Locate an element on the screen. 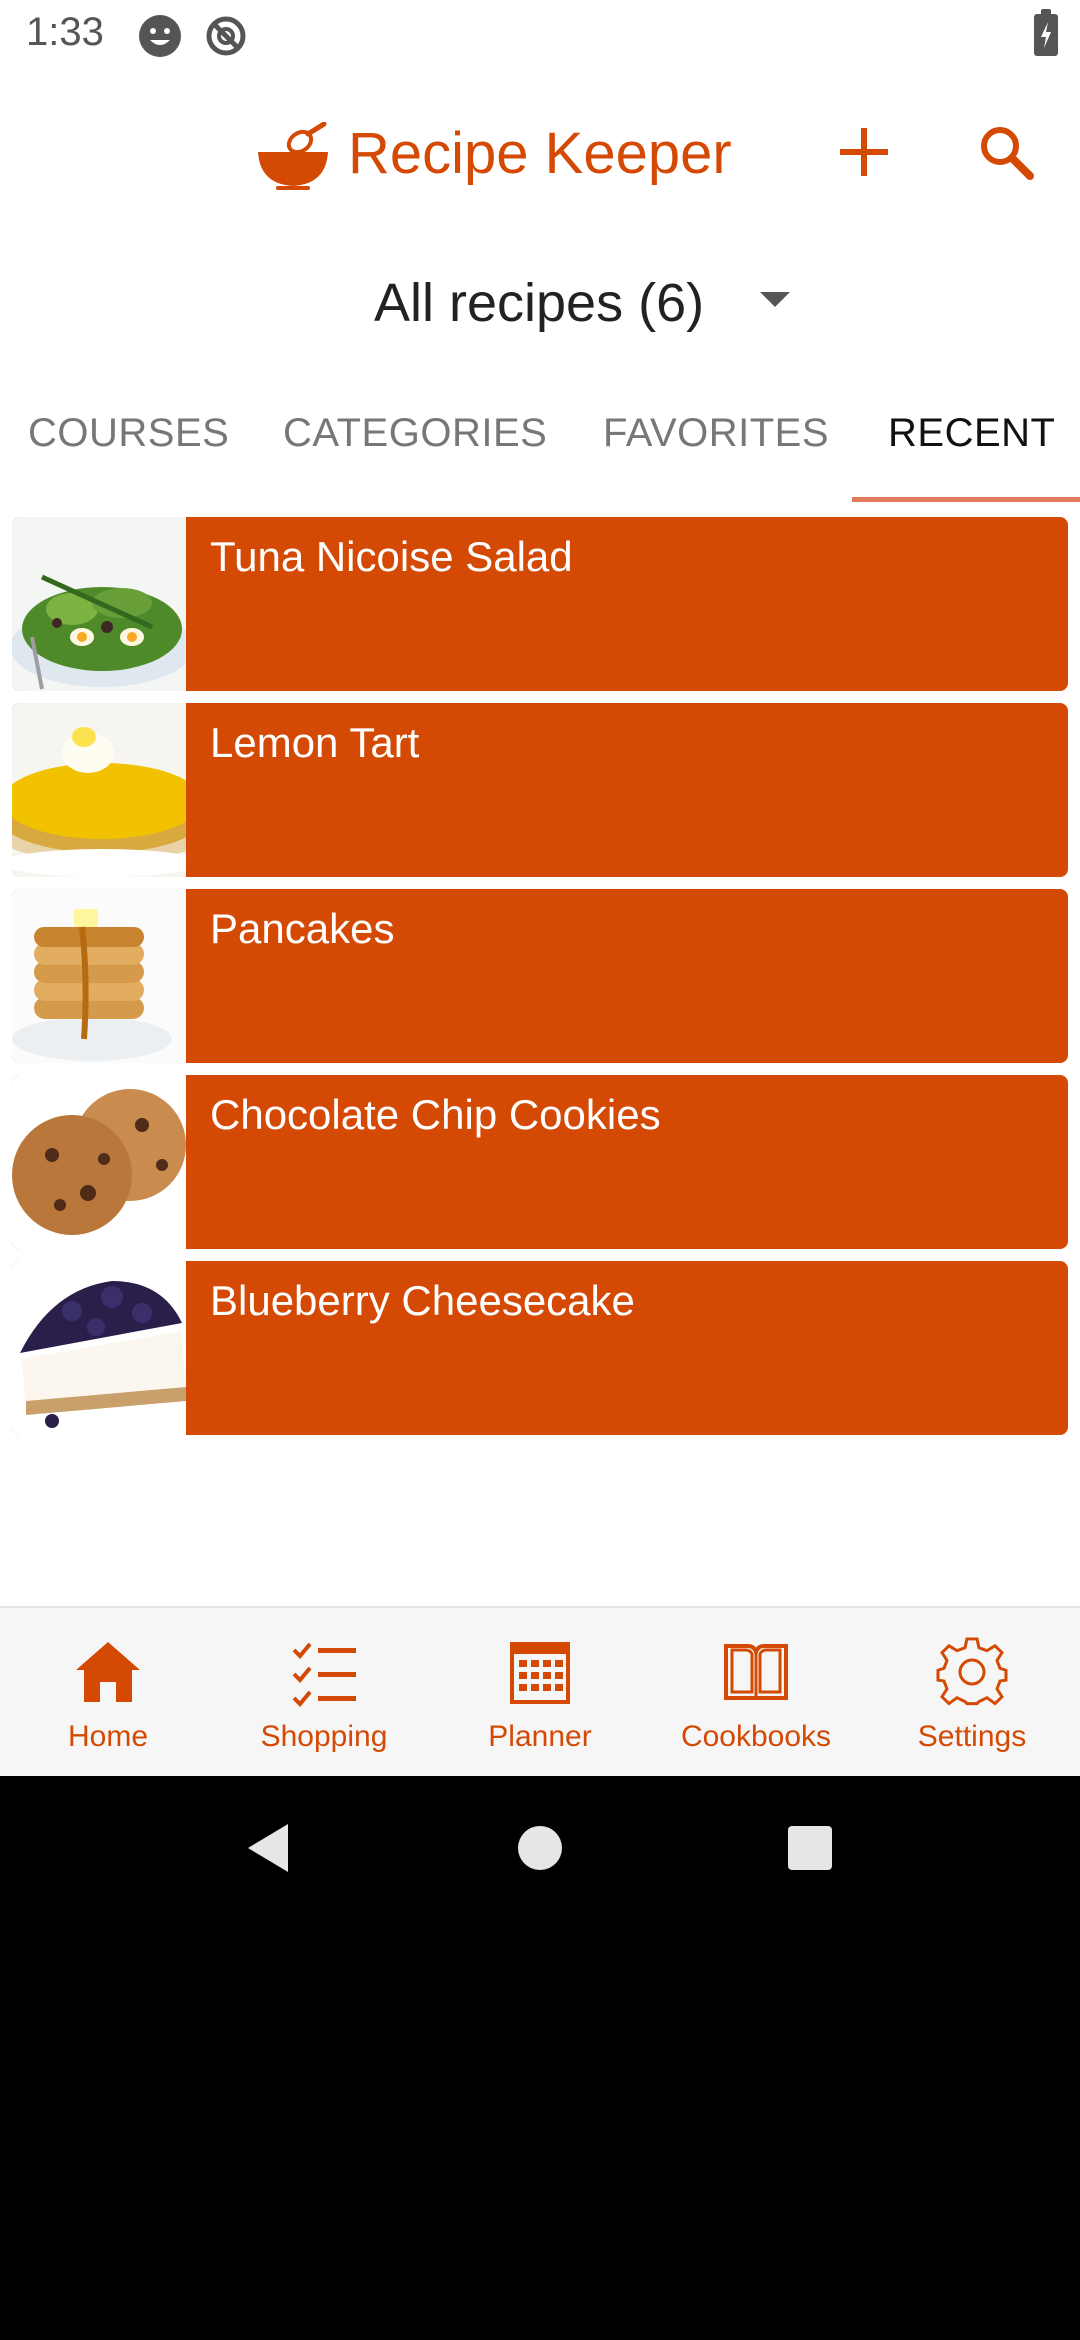  nav-home: Home is located at coordinates (108, 1693).